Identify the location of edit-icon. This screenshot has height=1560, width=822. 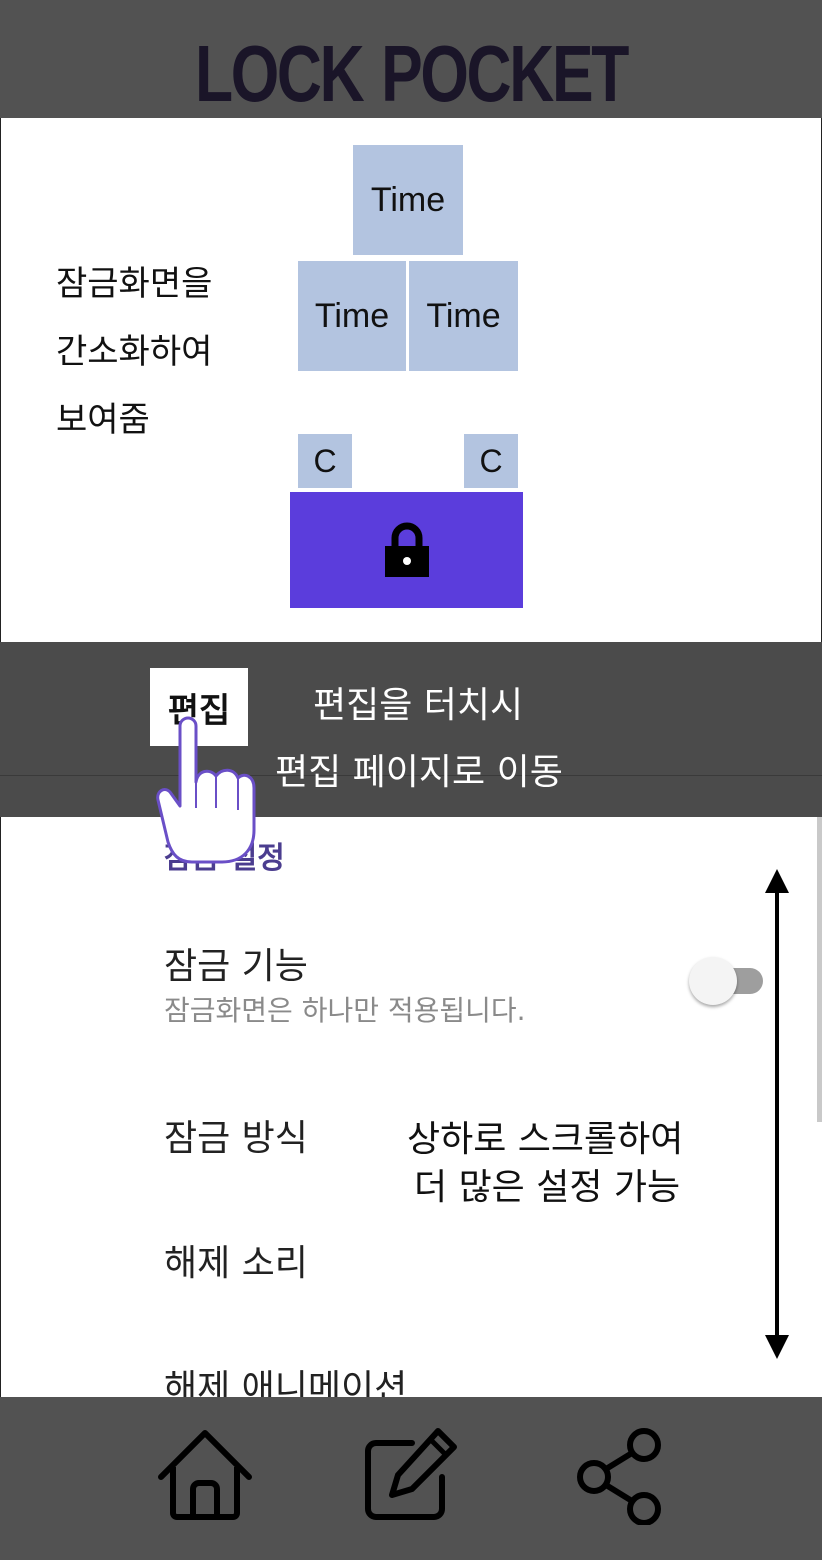
(410, 1475).